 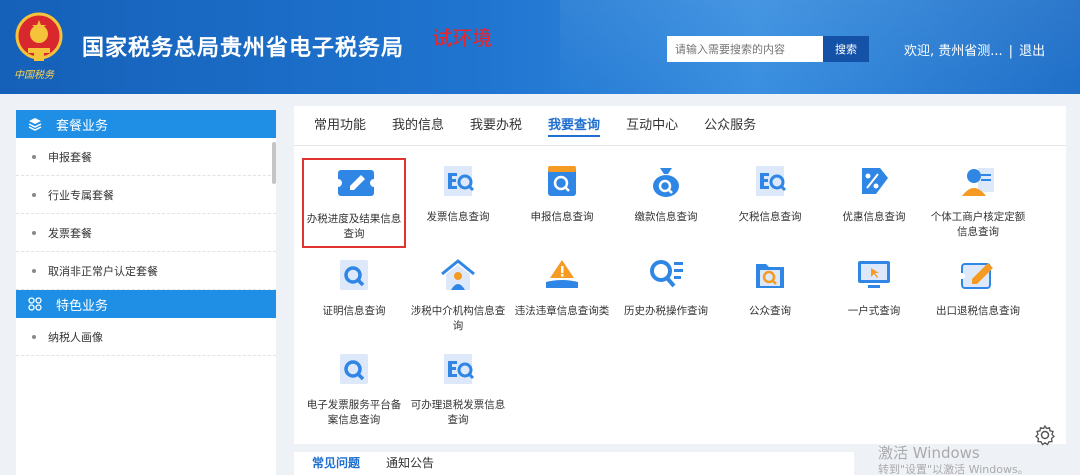 I want to click on func-violation-query: 违法违章信息查询类, so click(x=562, y=297).